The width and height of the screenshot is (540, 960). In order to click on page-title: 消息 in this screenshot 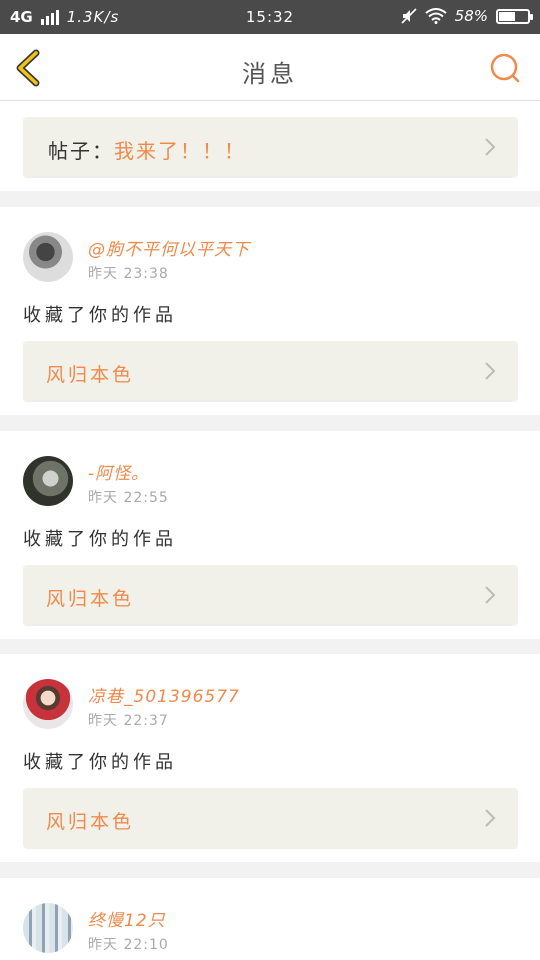, I will do `click(270, 74)`.